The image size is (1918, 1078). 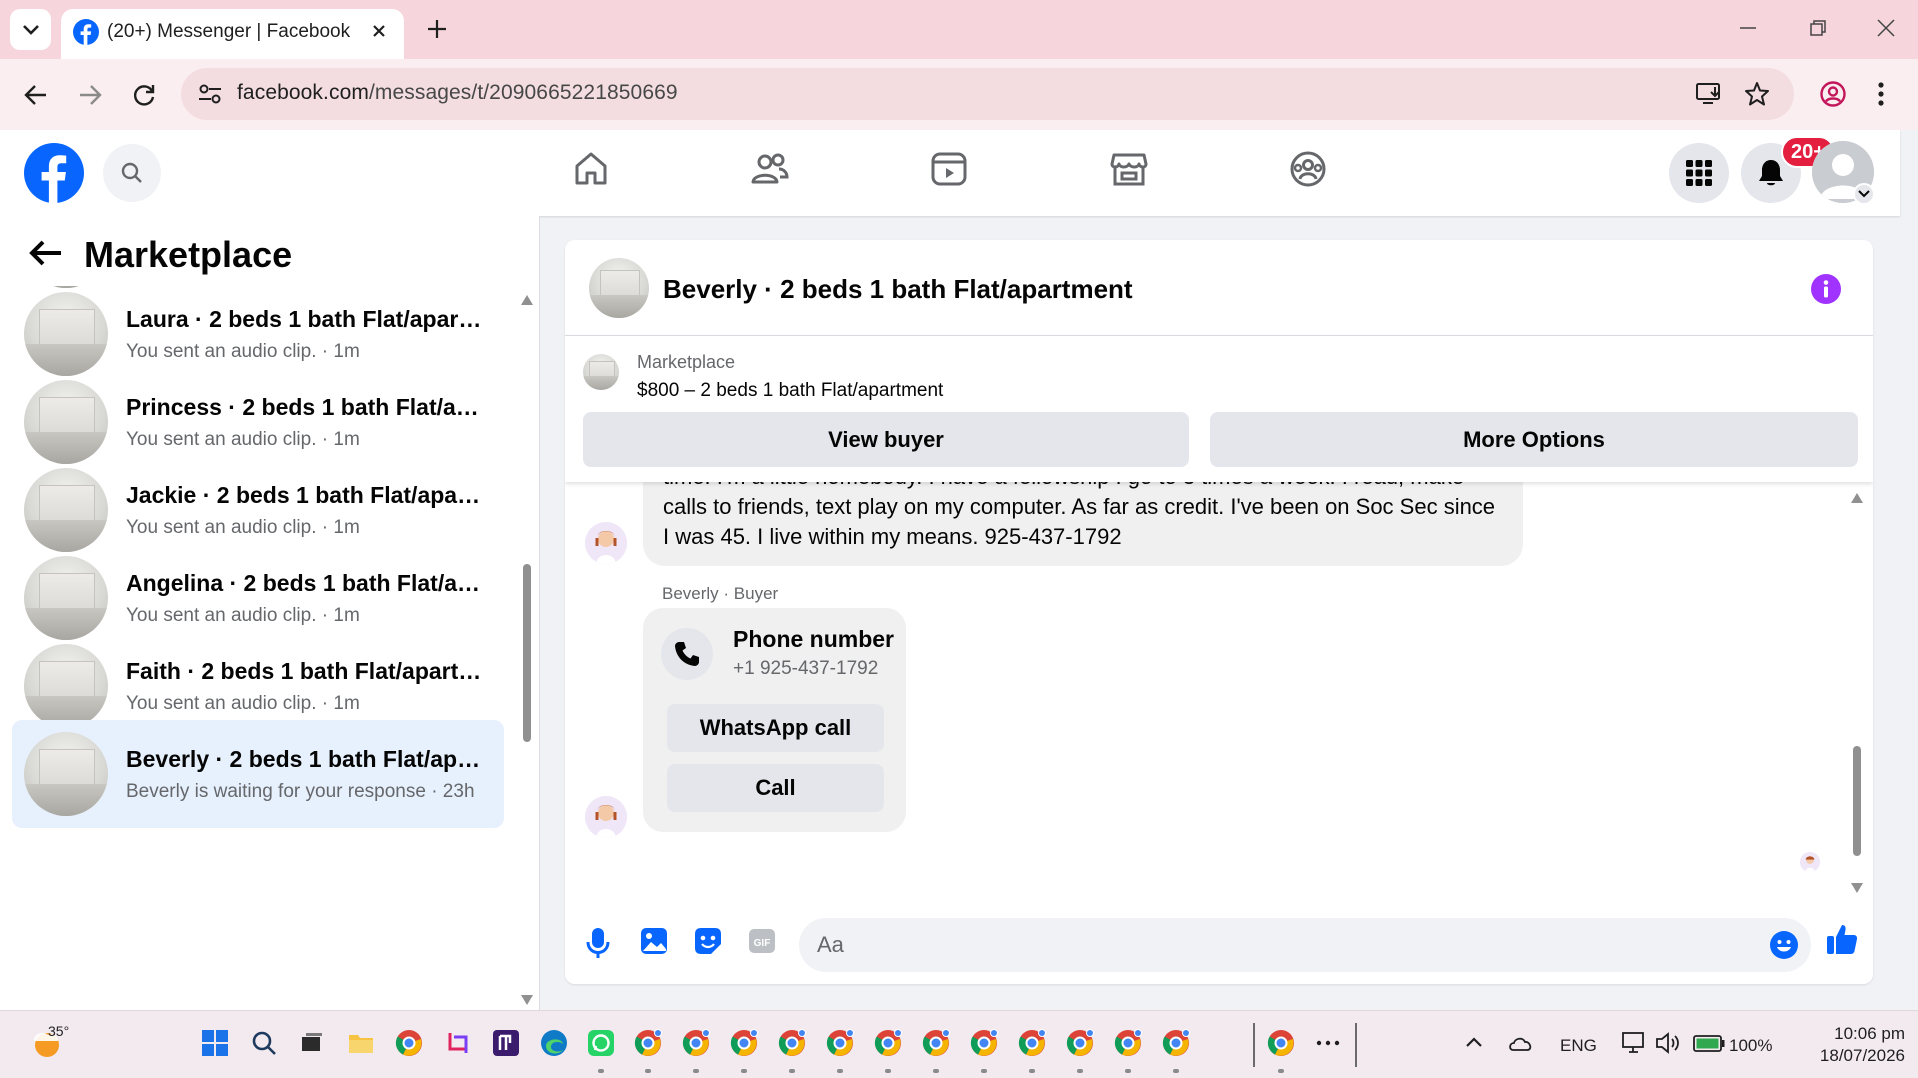 What do you see at coordinates (506, 1043) in the screenshot?
I see `app-icon` at bounding box center [506, 1043].